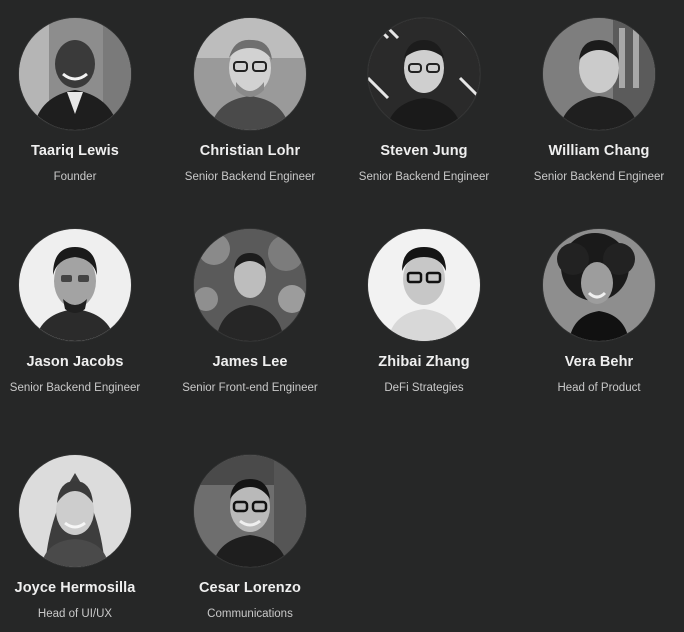 The width and height of the screenshot is (684, 632). What do you see at coordinates (424, 362) in the screenshot?
I see `member-name: Zhibai Zhang` at bounding box center [424, 362].